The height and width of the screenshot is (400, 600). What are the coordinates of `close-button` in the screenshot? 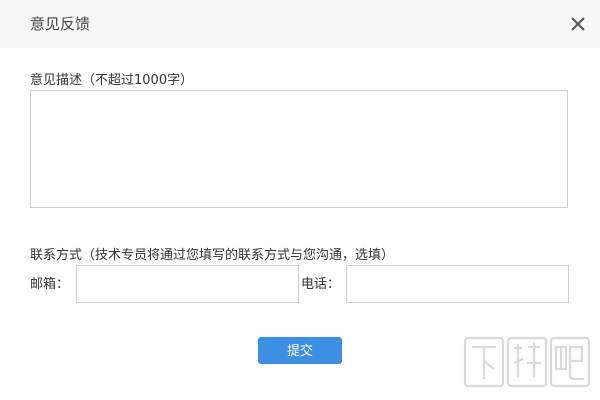 It's located at (578, 24).